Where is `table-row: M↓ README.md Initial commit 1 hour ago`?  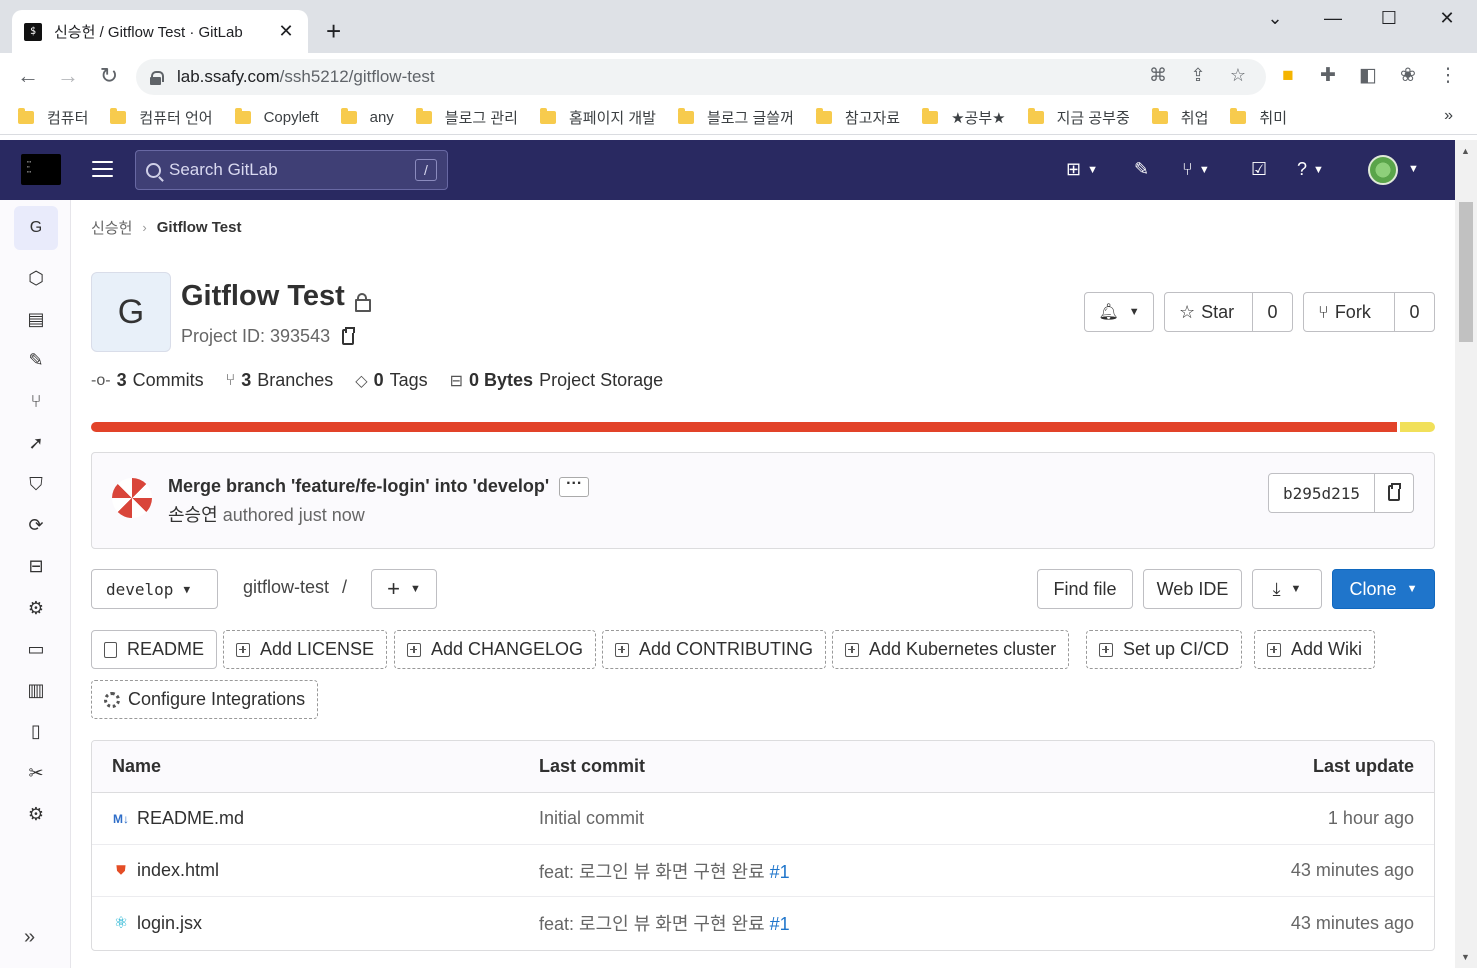 table-row: M↓ README.md Initial commit 1 hour ago is located at coordinates (763, 819).